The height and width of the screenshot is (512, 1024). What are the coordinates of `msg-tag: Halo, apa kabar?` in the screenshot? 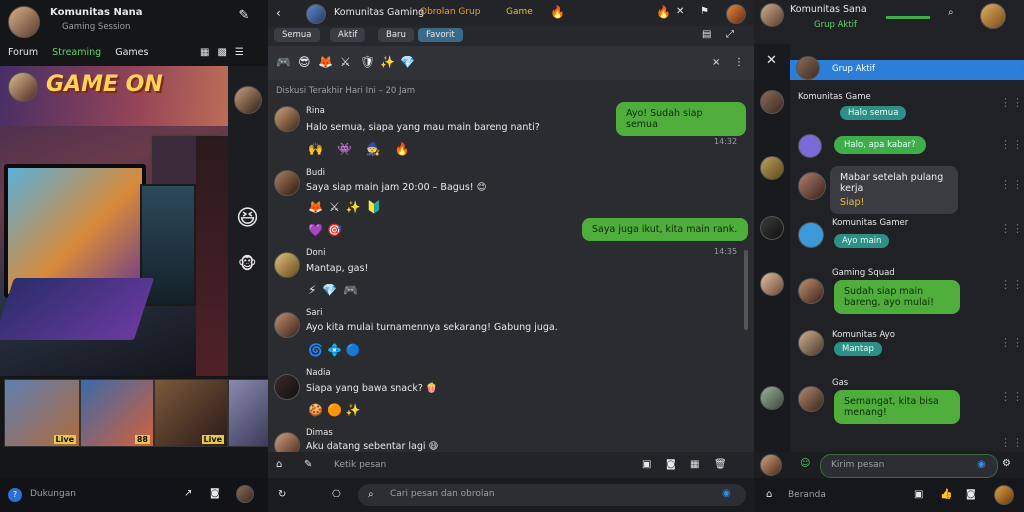 It's located at (880, 145).